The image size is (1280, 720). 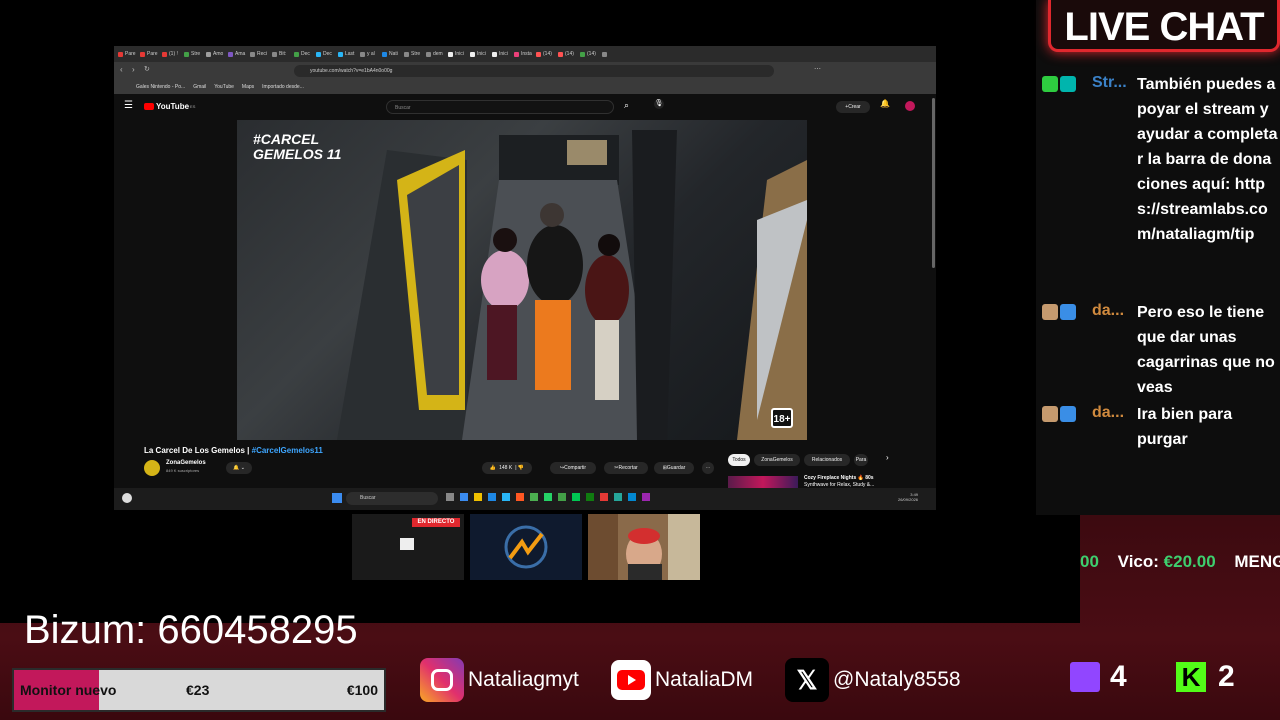 What do you see at coordinates (520, 497) in the screenshot?
I see `brave-icon` at bounding box center [520, 497].